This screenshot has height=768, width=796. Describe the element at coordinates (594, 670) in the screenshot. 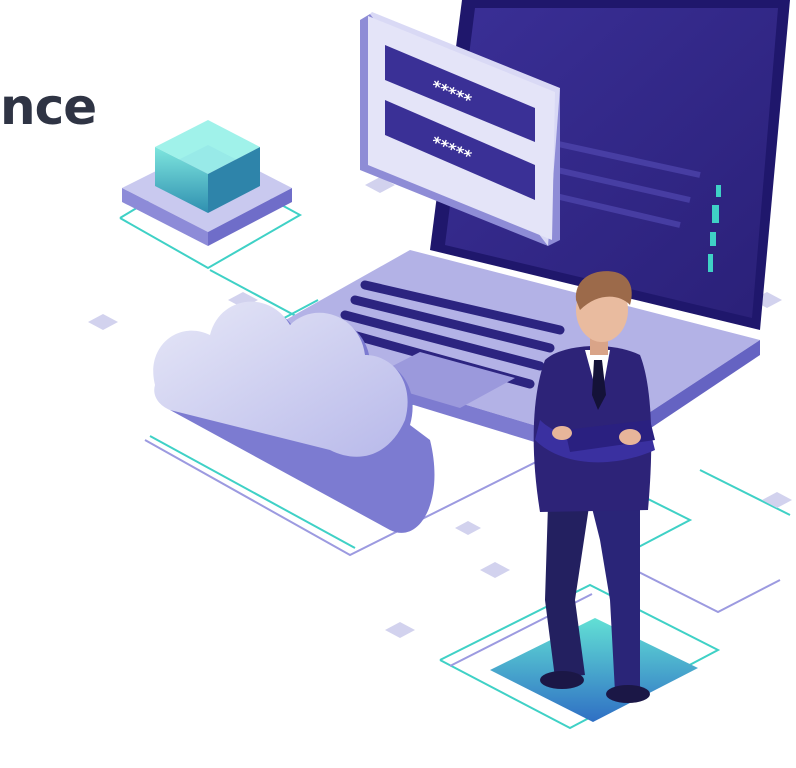

I see `platform-tile` at that location.